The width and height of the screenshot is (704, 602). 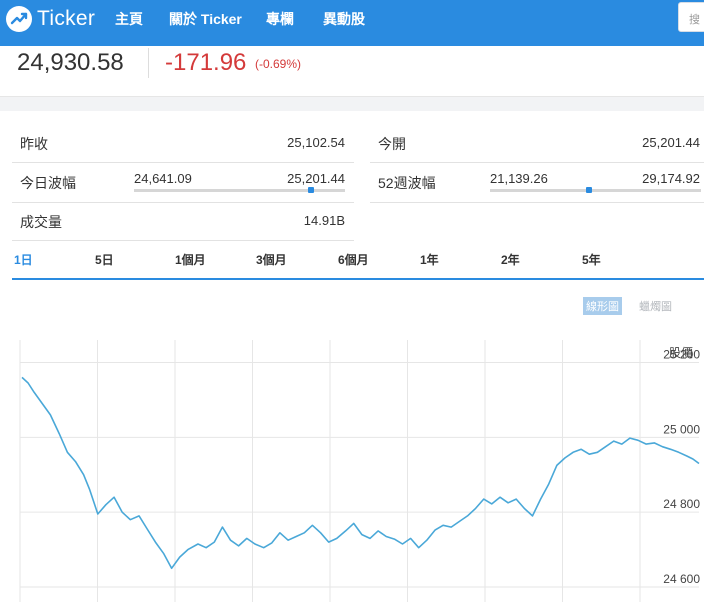 I want to click on nav-item-movers: 異動股, so click(x=344, y=19).